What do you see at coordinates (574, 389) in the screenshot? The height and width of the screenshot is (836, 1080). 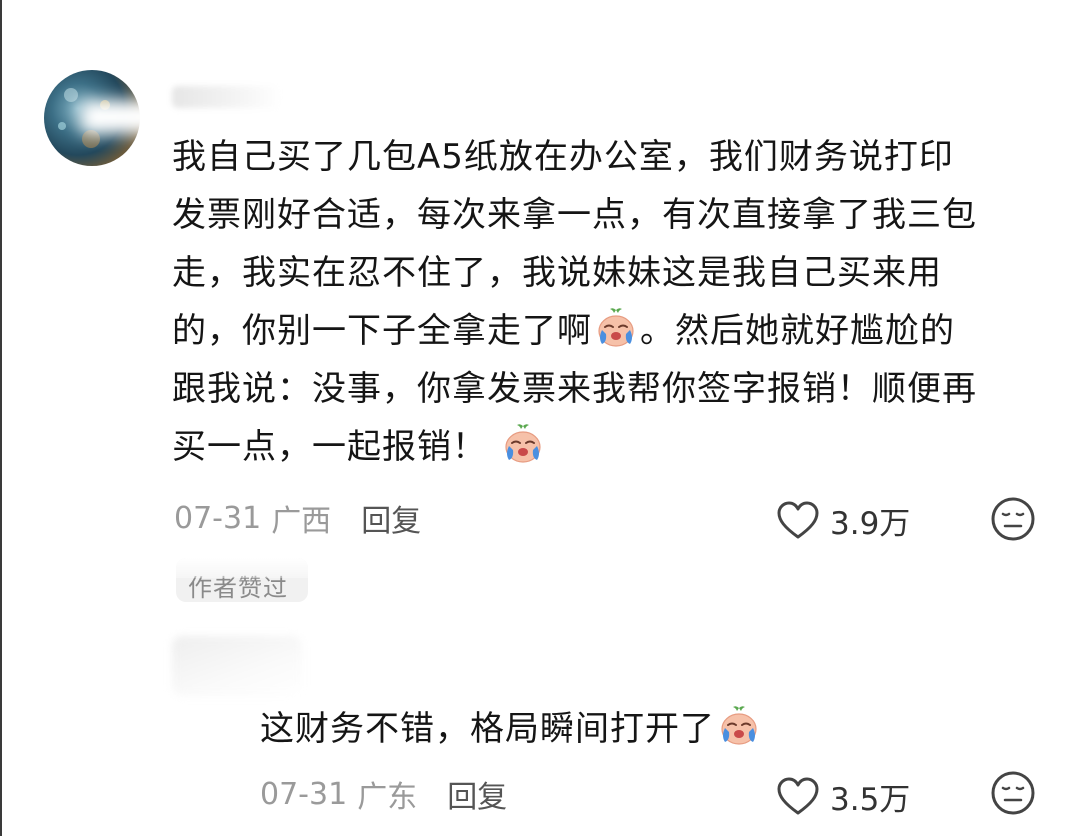 I see `comment-line: 跟我说：没事，你拿发票来我帮你签字报销！顺便再` at bounding box center [574, 389].